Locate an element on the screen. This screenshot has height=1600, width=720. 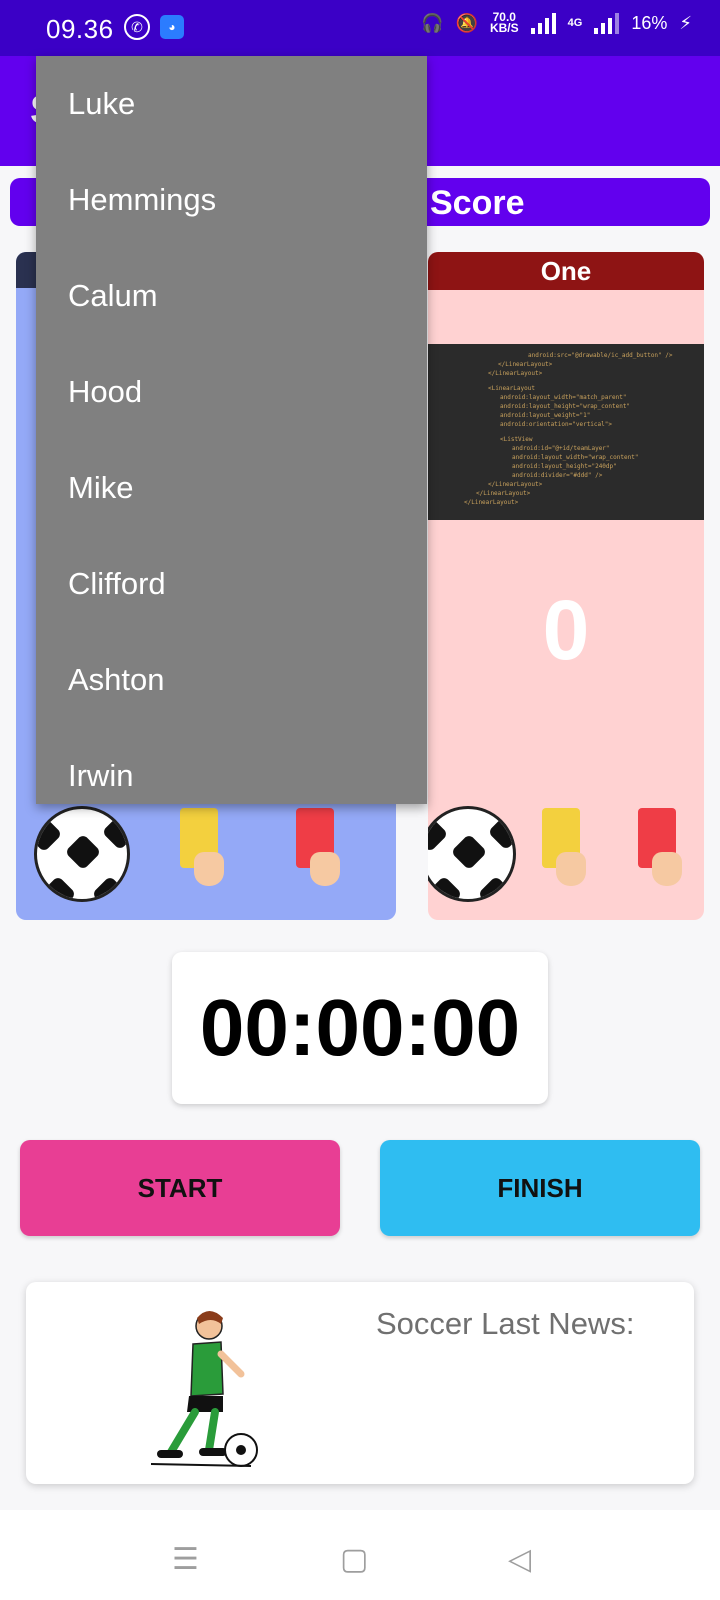
signal-icon is located at coordinates (543, 23).